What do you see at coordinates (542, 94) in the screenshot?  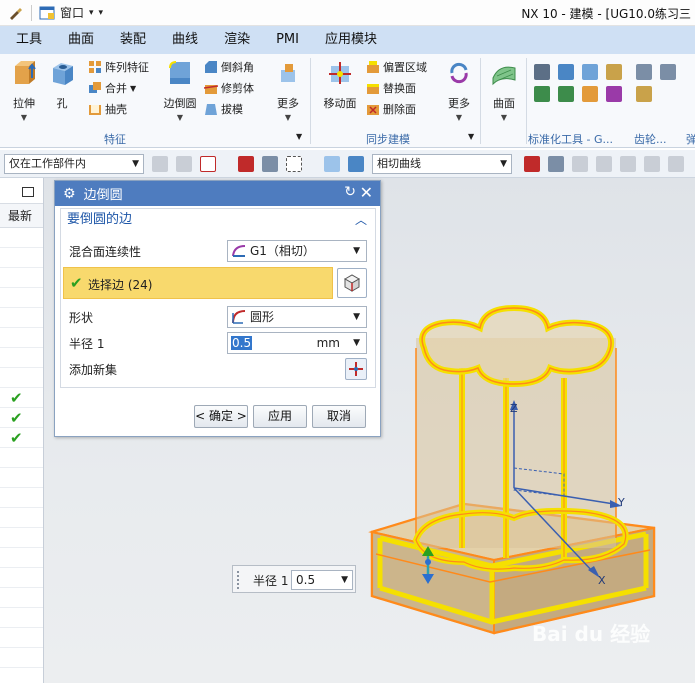 I see `reuse-icon` at bounding box center [542, 94].